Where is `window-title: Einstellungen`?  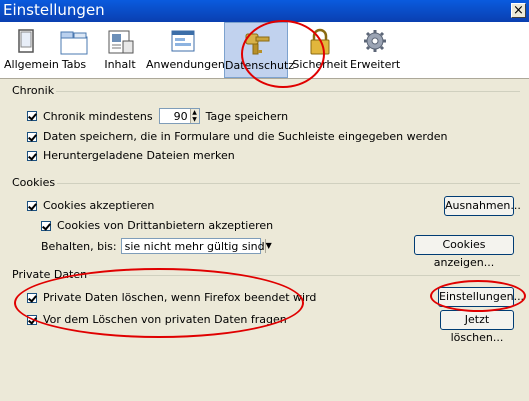
window-title: Einstellungen is located at coordinates (54, 10).